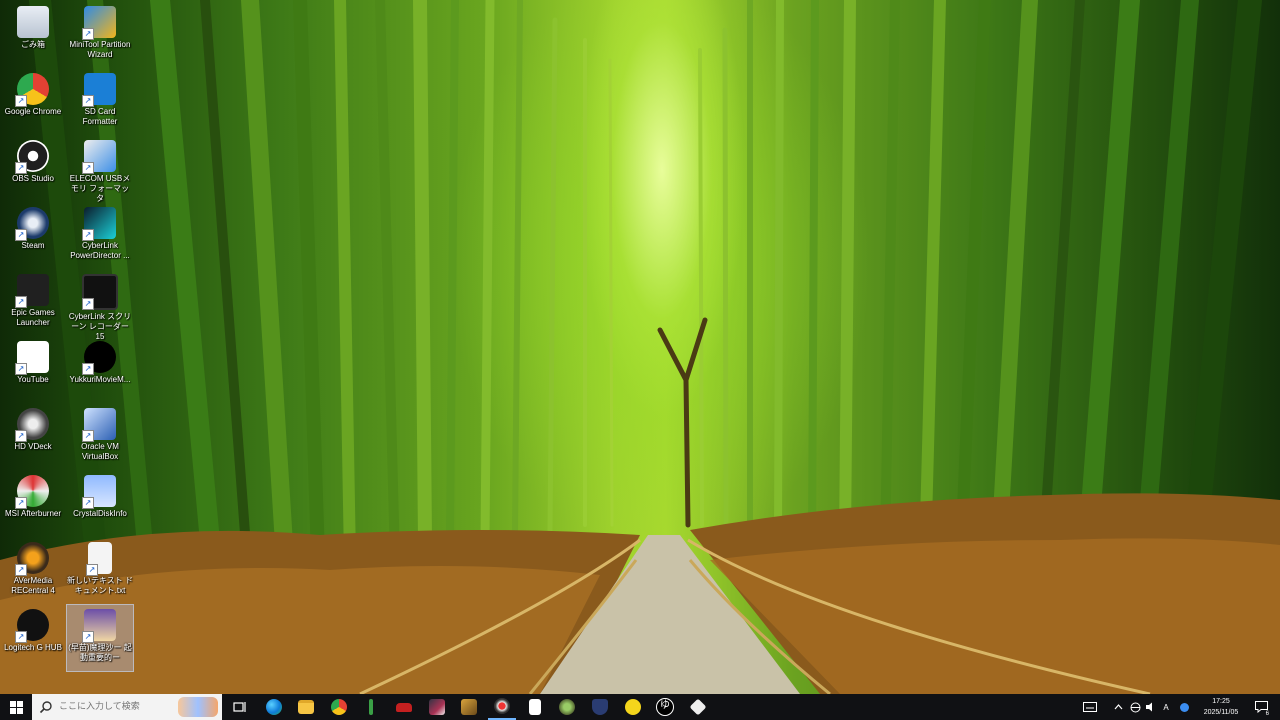 The image size is (1280, 720). What do you see at coordinates (100, 504) in the screenshot?
I see `desktop-shortcut: ↗ CrystalDiskInfo` at bounding box center [100, 504].